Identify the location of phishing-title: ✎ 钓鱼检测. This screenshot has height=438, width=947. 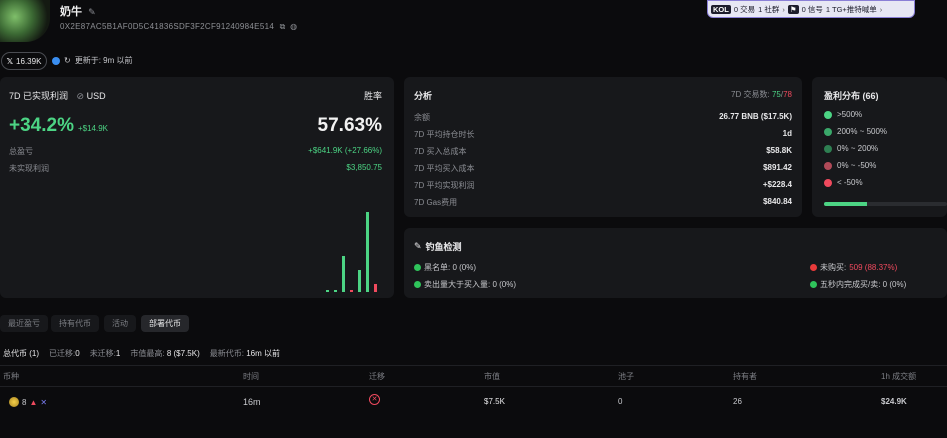
(438, 246).